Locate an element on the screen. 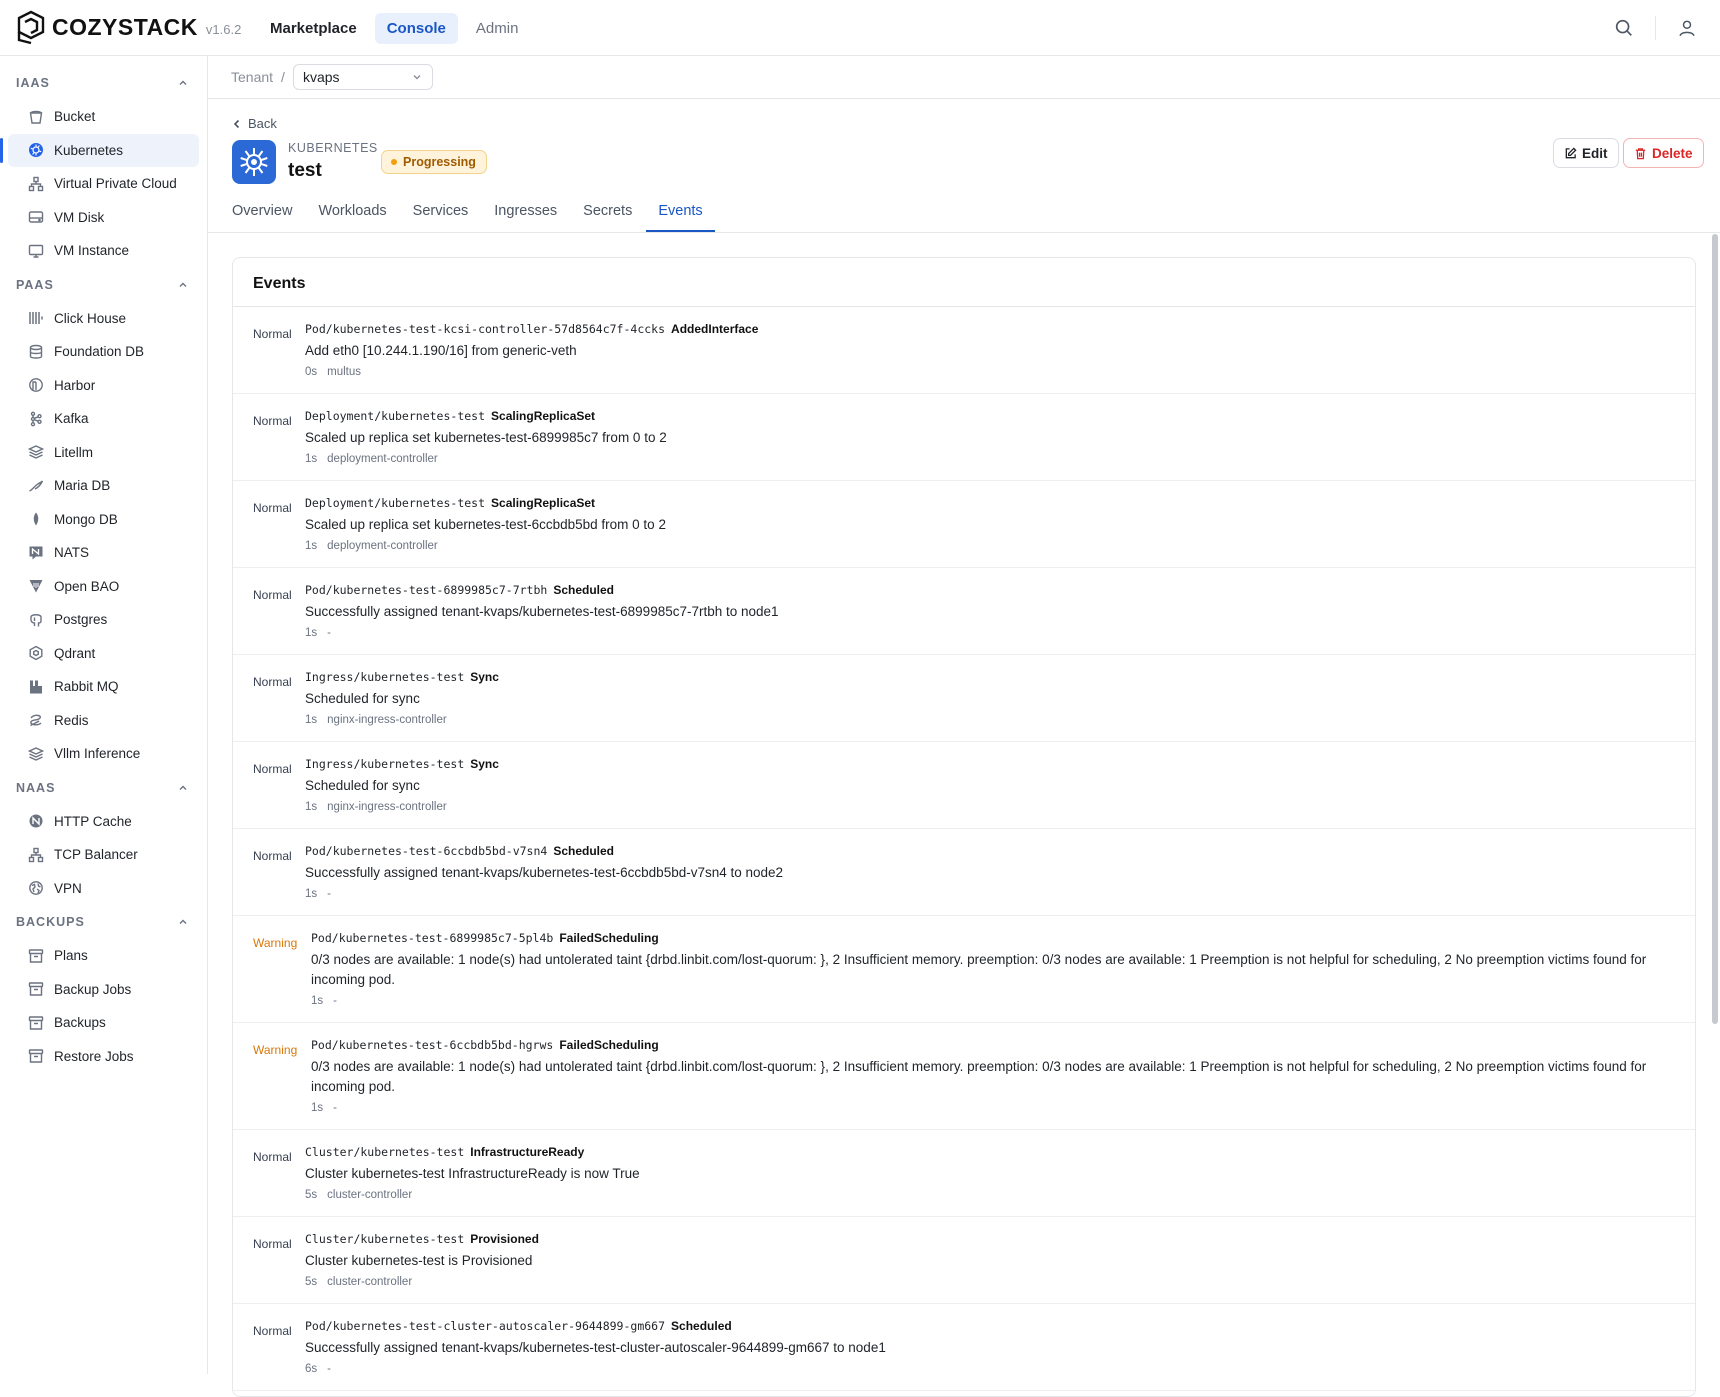  edit-button: Edit is located at coordinates (1586, 153).